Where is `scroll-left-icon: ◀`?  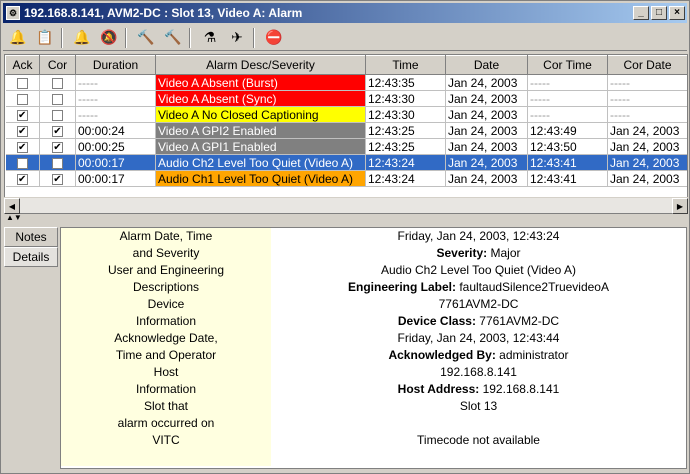 scroll-left-icon: ◀ is located at coordinates (12, 206).